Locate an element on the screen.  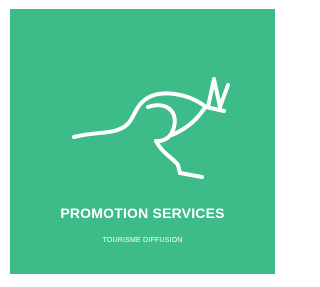
brand-tagline: TOURISME DIFFUSION is located at coordinates (142, 240).